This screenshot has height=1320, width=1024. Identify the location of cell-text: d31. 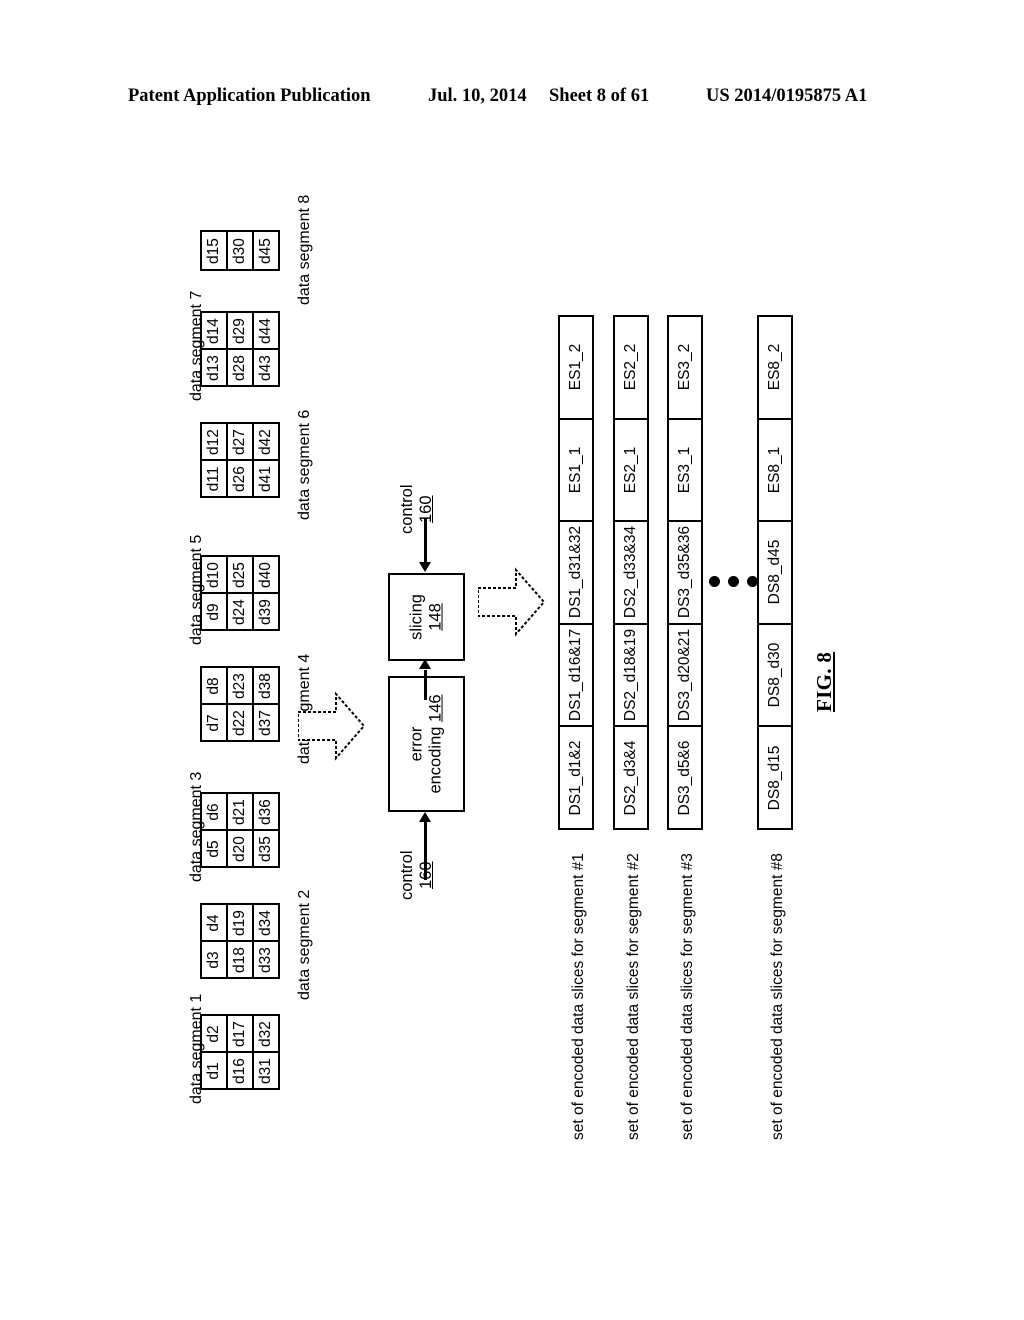
(265, 1070).